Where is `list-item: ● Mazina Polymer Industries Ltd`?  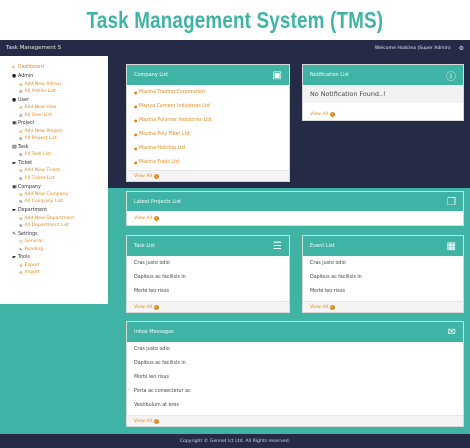 list-item: ● Mazina Polymer Industries Ltd is located at coordinates (208, 120).